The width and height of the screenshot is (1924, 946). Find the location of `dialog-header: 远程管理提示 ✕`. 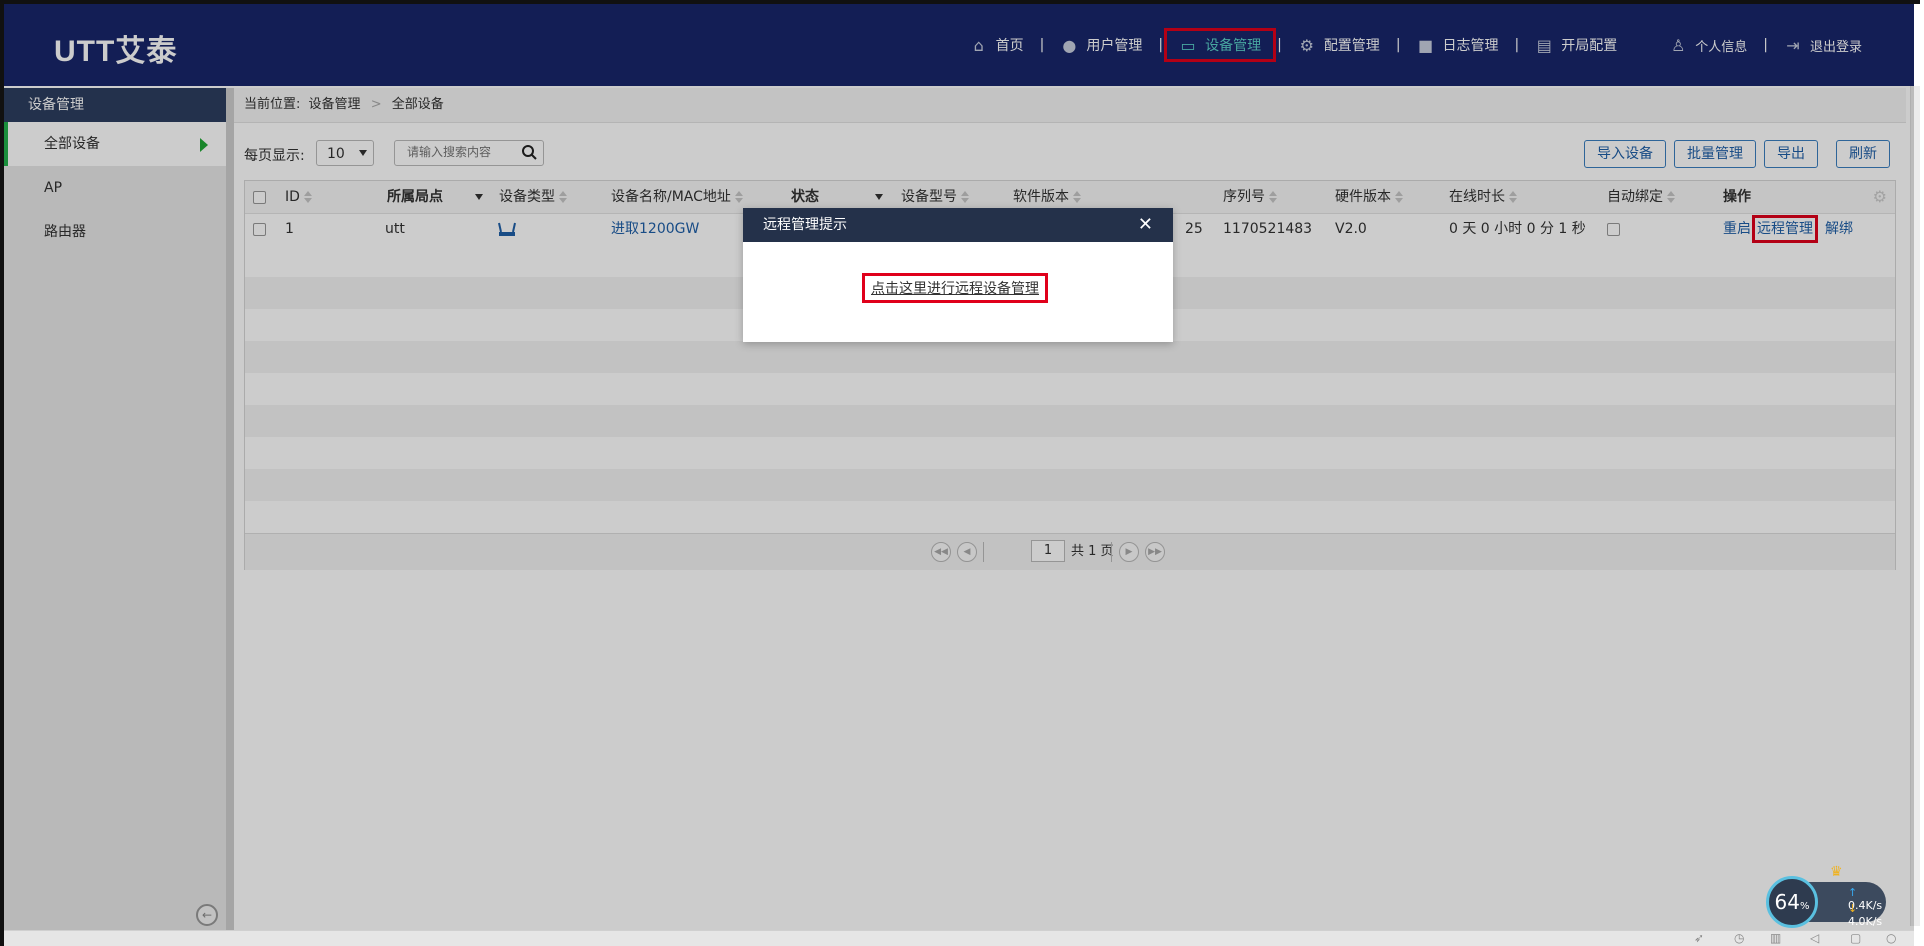

dialog-header: 远程管理提示 ✕ is located at coordinates (958, 225).